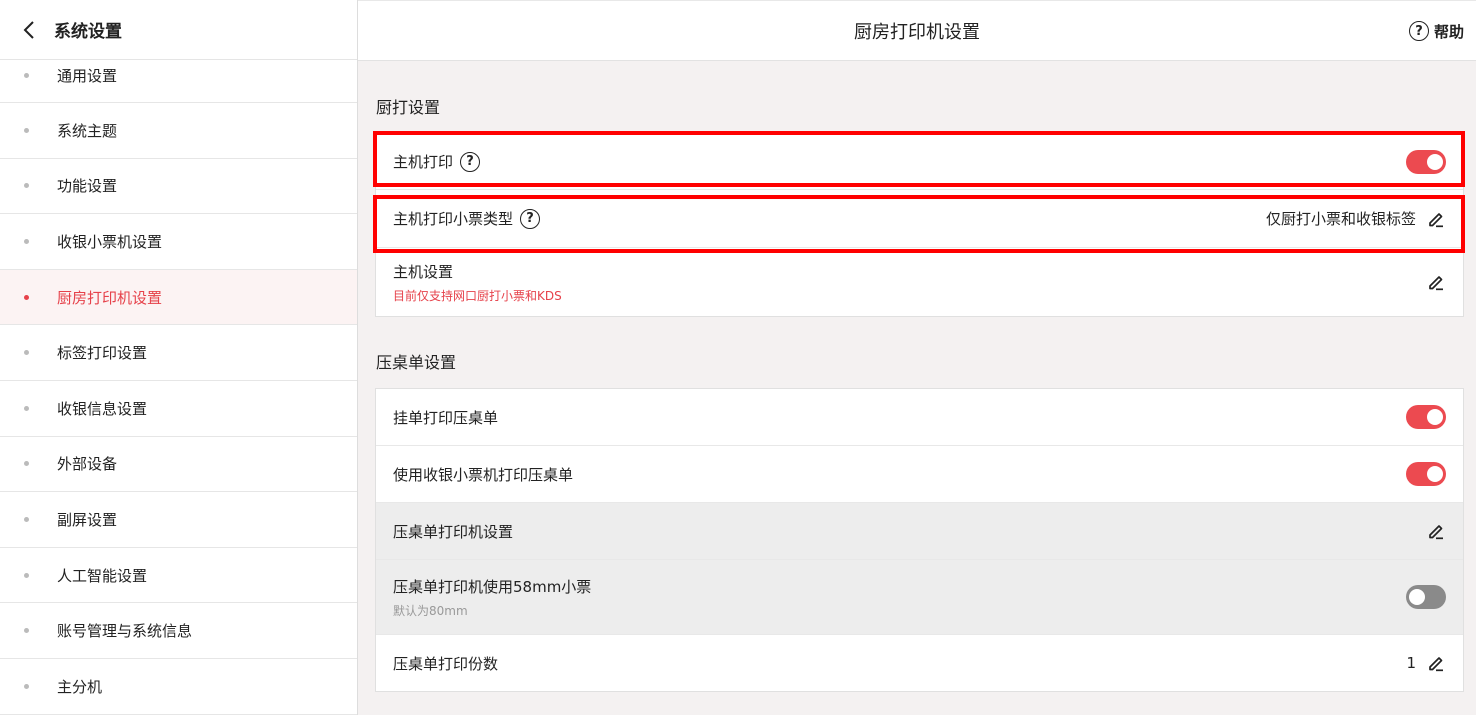 The height and width of the screenshot is (715, 1476). I want to click on sidebar-item-label: 收银小票机设置, so click(110, 241).